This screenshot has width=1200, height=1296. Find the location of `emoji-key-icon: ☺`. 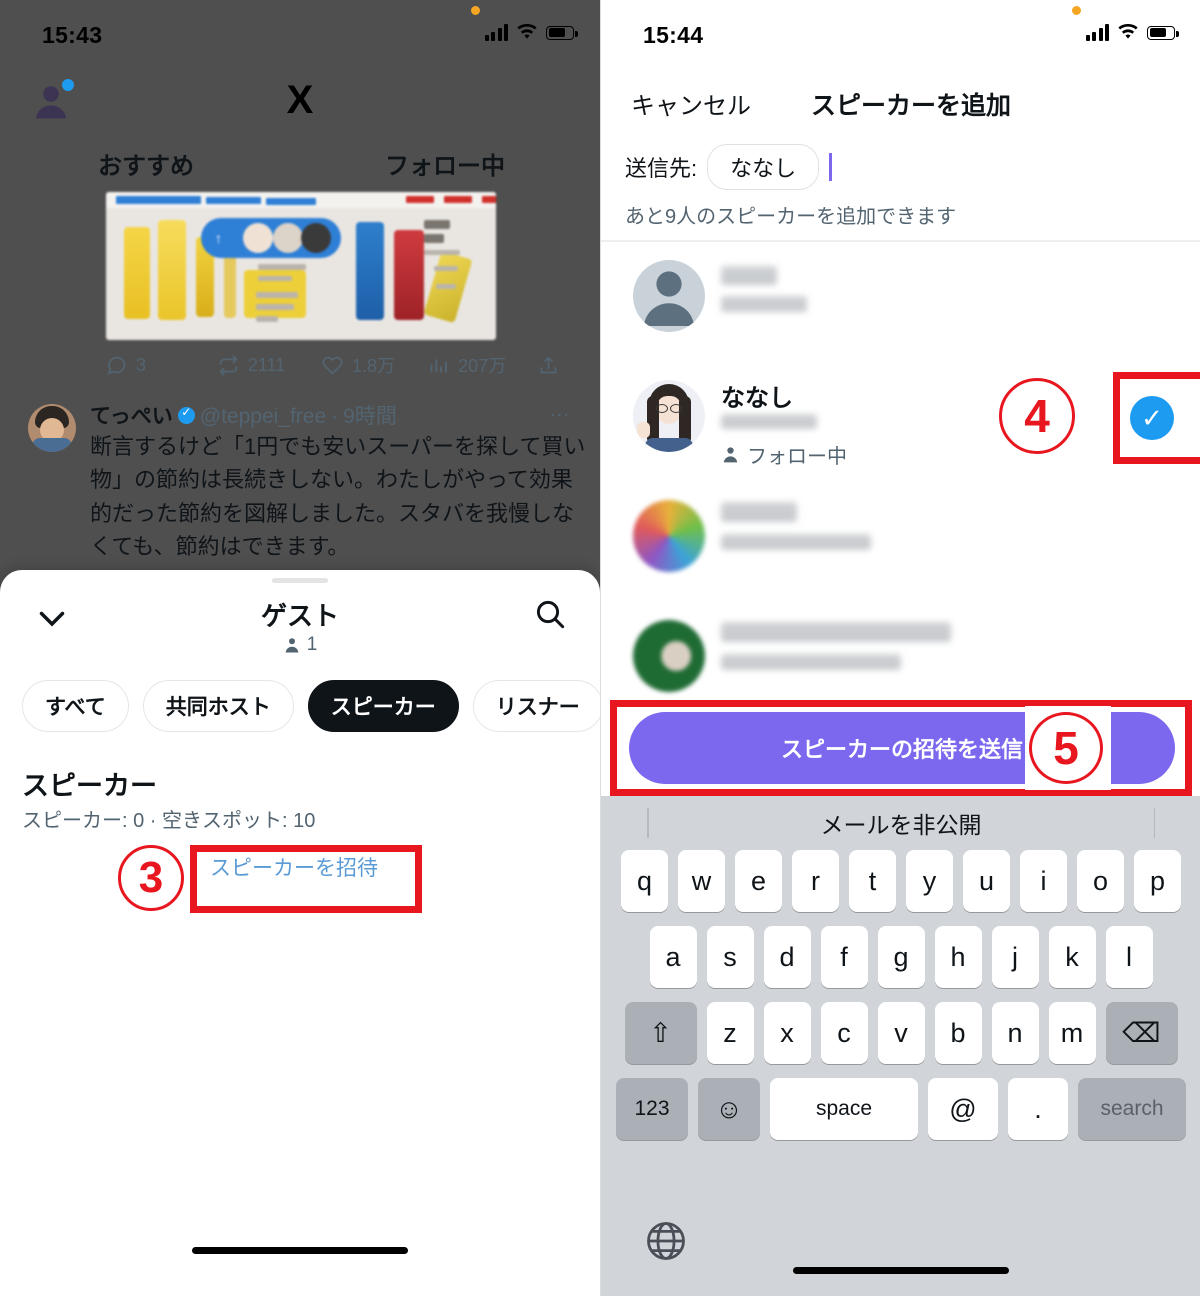

emoji-key-icon: ☺ is located at coordinates (729, 1109).